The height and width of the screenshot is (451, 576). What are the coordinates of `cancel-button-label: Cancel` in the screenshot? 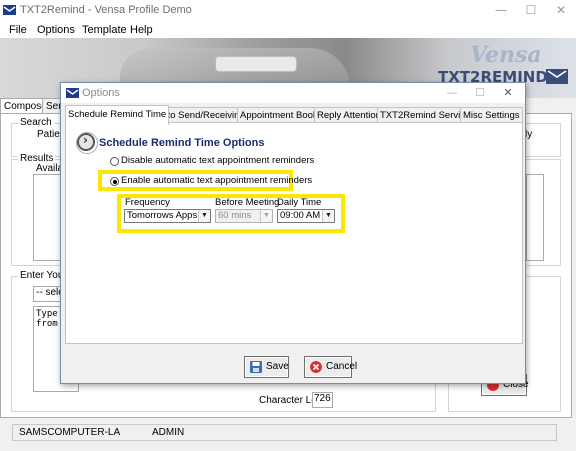 It's located at (342, 366).